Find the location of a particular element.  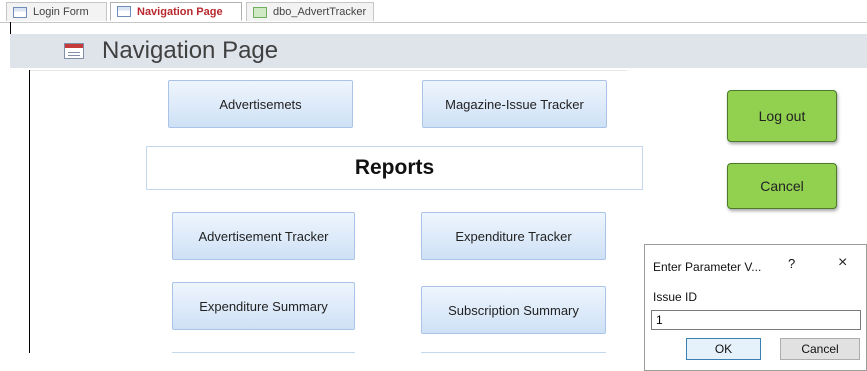

tab-label: Login Form is located at coordinates (61, 12).